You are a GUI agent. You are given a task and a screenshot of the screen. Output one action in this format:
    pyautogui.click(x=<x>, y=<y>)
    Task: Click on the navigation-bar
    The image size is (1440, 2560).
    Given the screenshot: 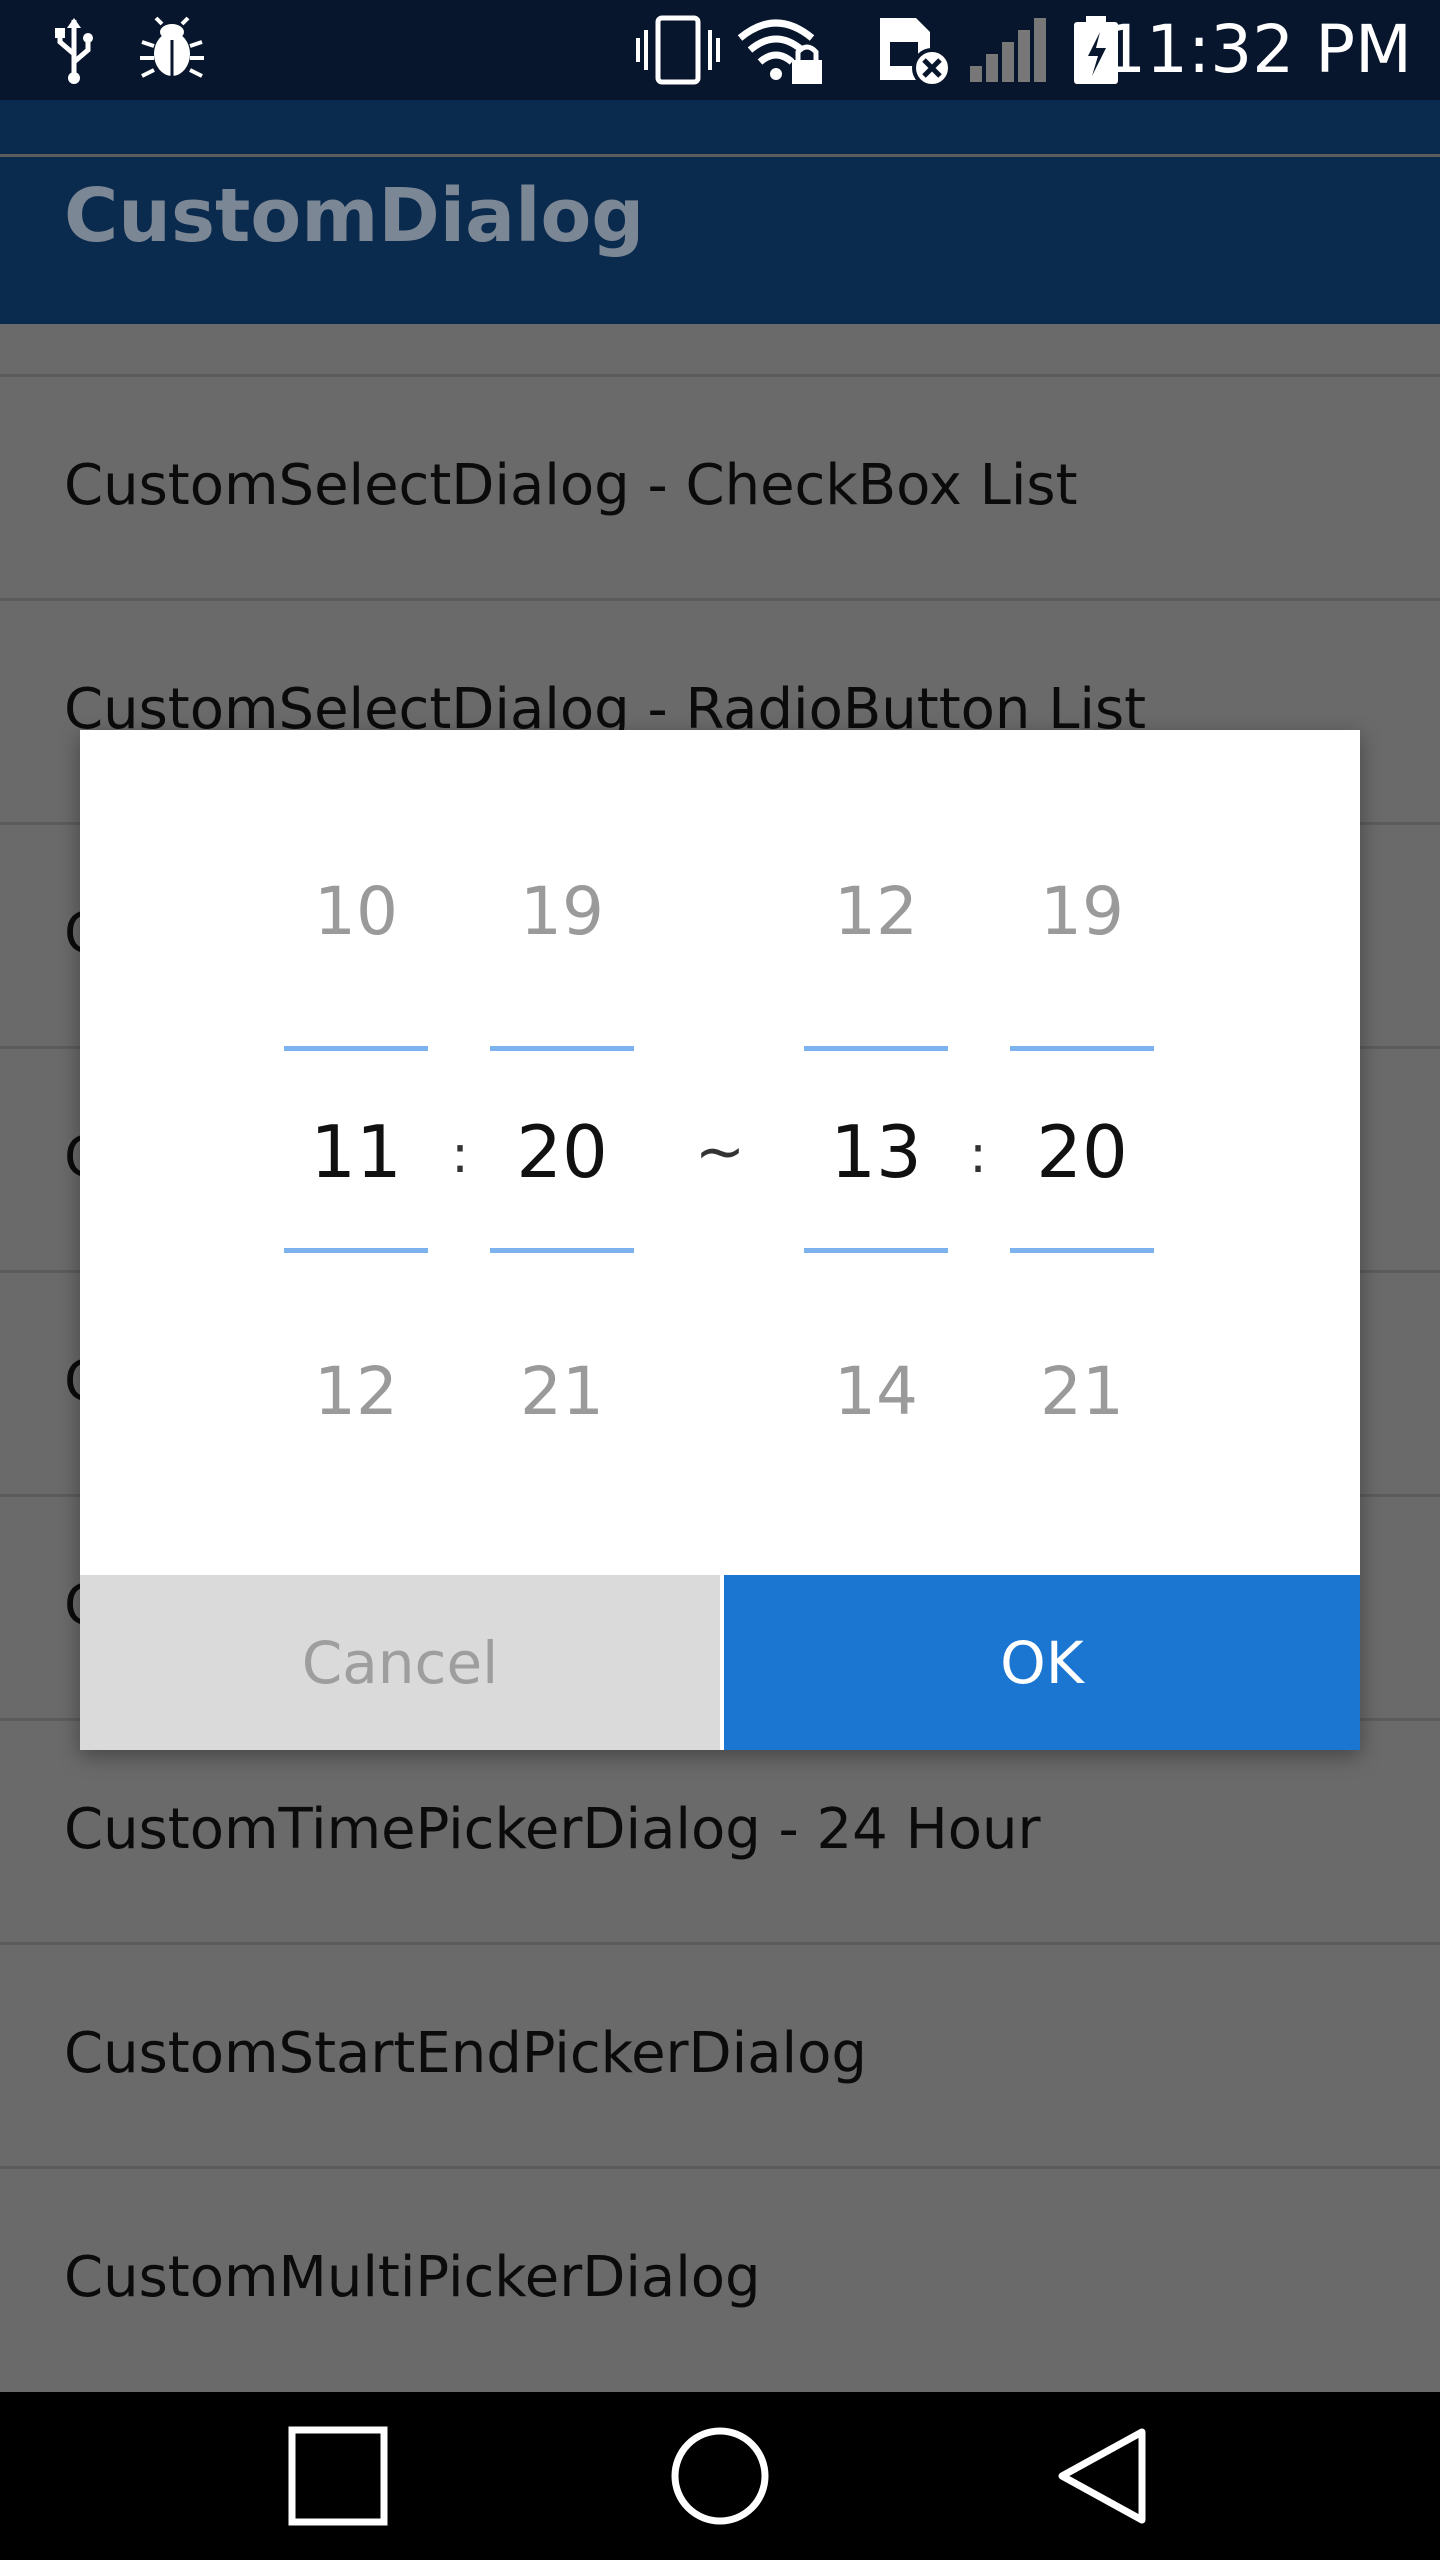 What is the action you would take?
    pyautogui.click(x=720, y=2476)
    